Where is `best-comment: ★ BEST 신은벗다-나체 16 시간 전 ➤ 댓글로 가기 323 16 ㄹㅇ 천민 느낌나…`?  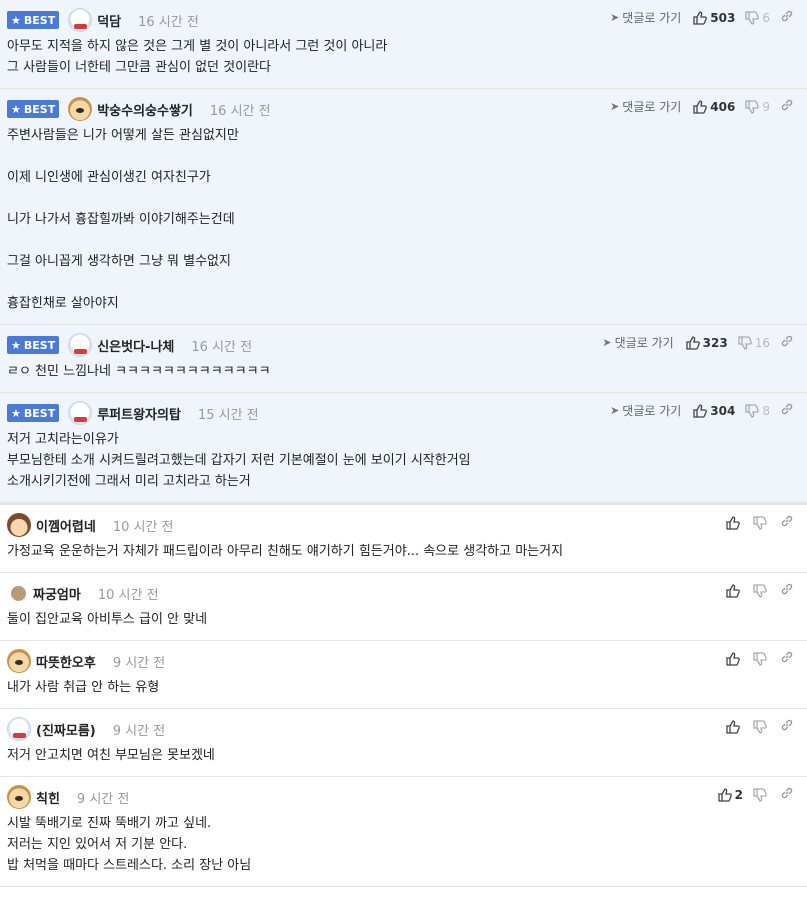 best-comment: ★ BEST 신은벗다-나체 16 시간 전 ➤ 댓글로 가기 323 16 ㄹㅇ 천민 느낌나… is located at coordinates (403, 359).